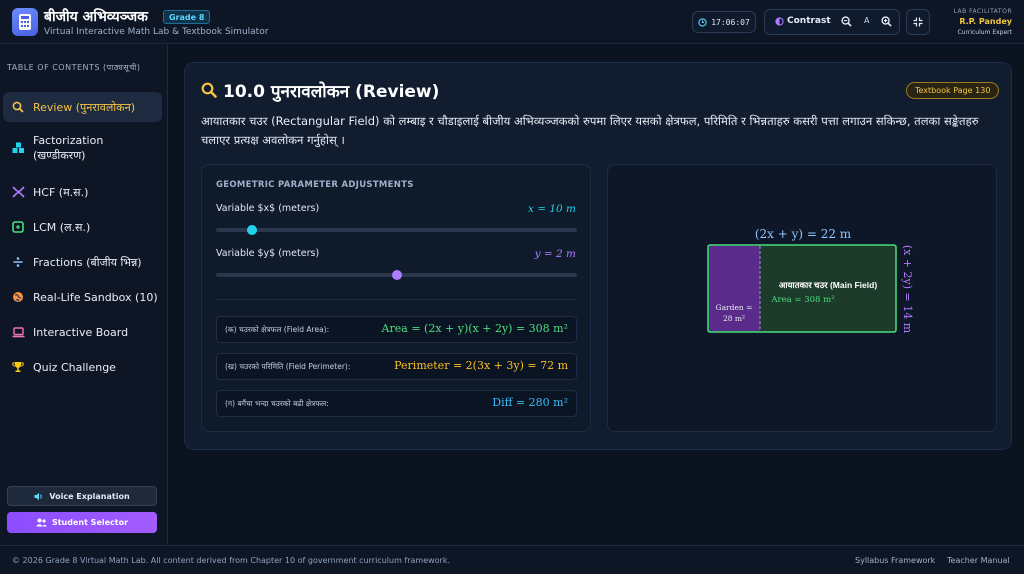  I want to click on calculator-icon, so click(25, 22).